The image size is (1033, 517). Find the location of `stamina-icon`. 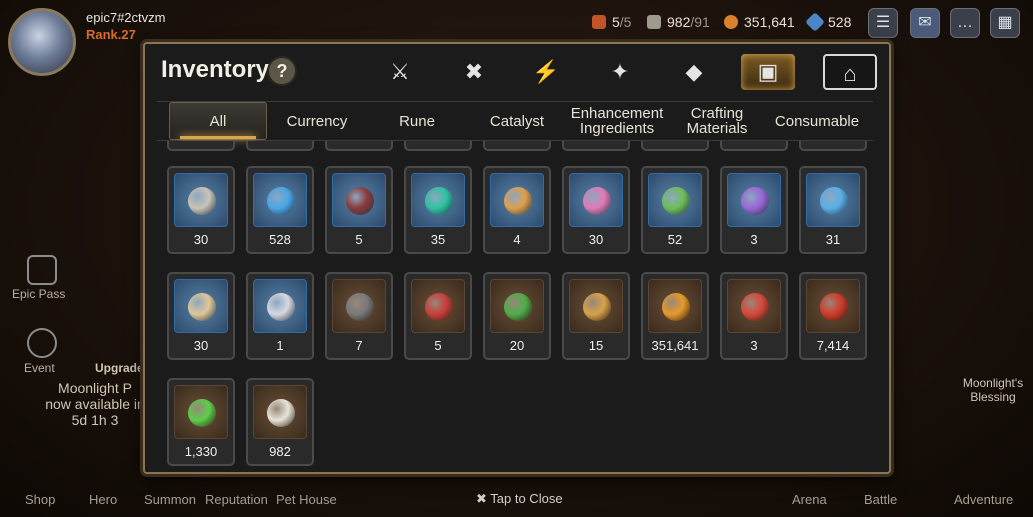

stamina-icon is located at coordinates (654, 22).